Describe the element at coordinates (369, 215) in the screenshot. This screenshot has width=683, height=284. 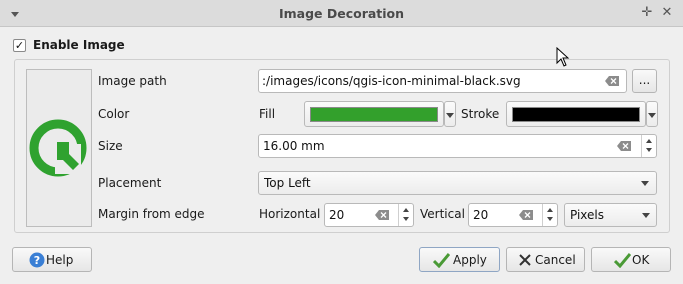
I see `horizontal-margin-spinbox: 20` at that location.